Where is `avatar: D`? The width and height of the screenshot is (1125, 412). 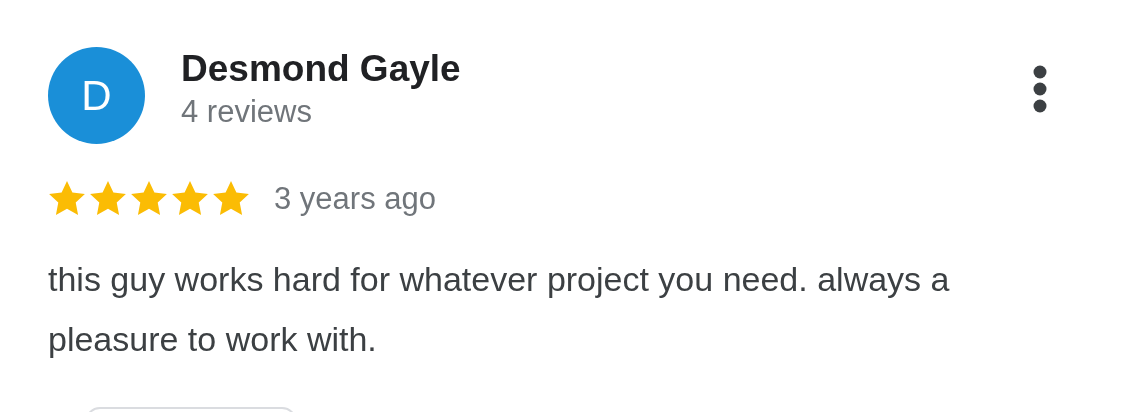
avatar: D is located at coordinates (96, 95).